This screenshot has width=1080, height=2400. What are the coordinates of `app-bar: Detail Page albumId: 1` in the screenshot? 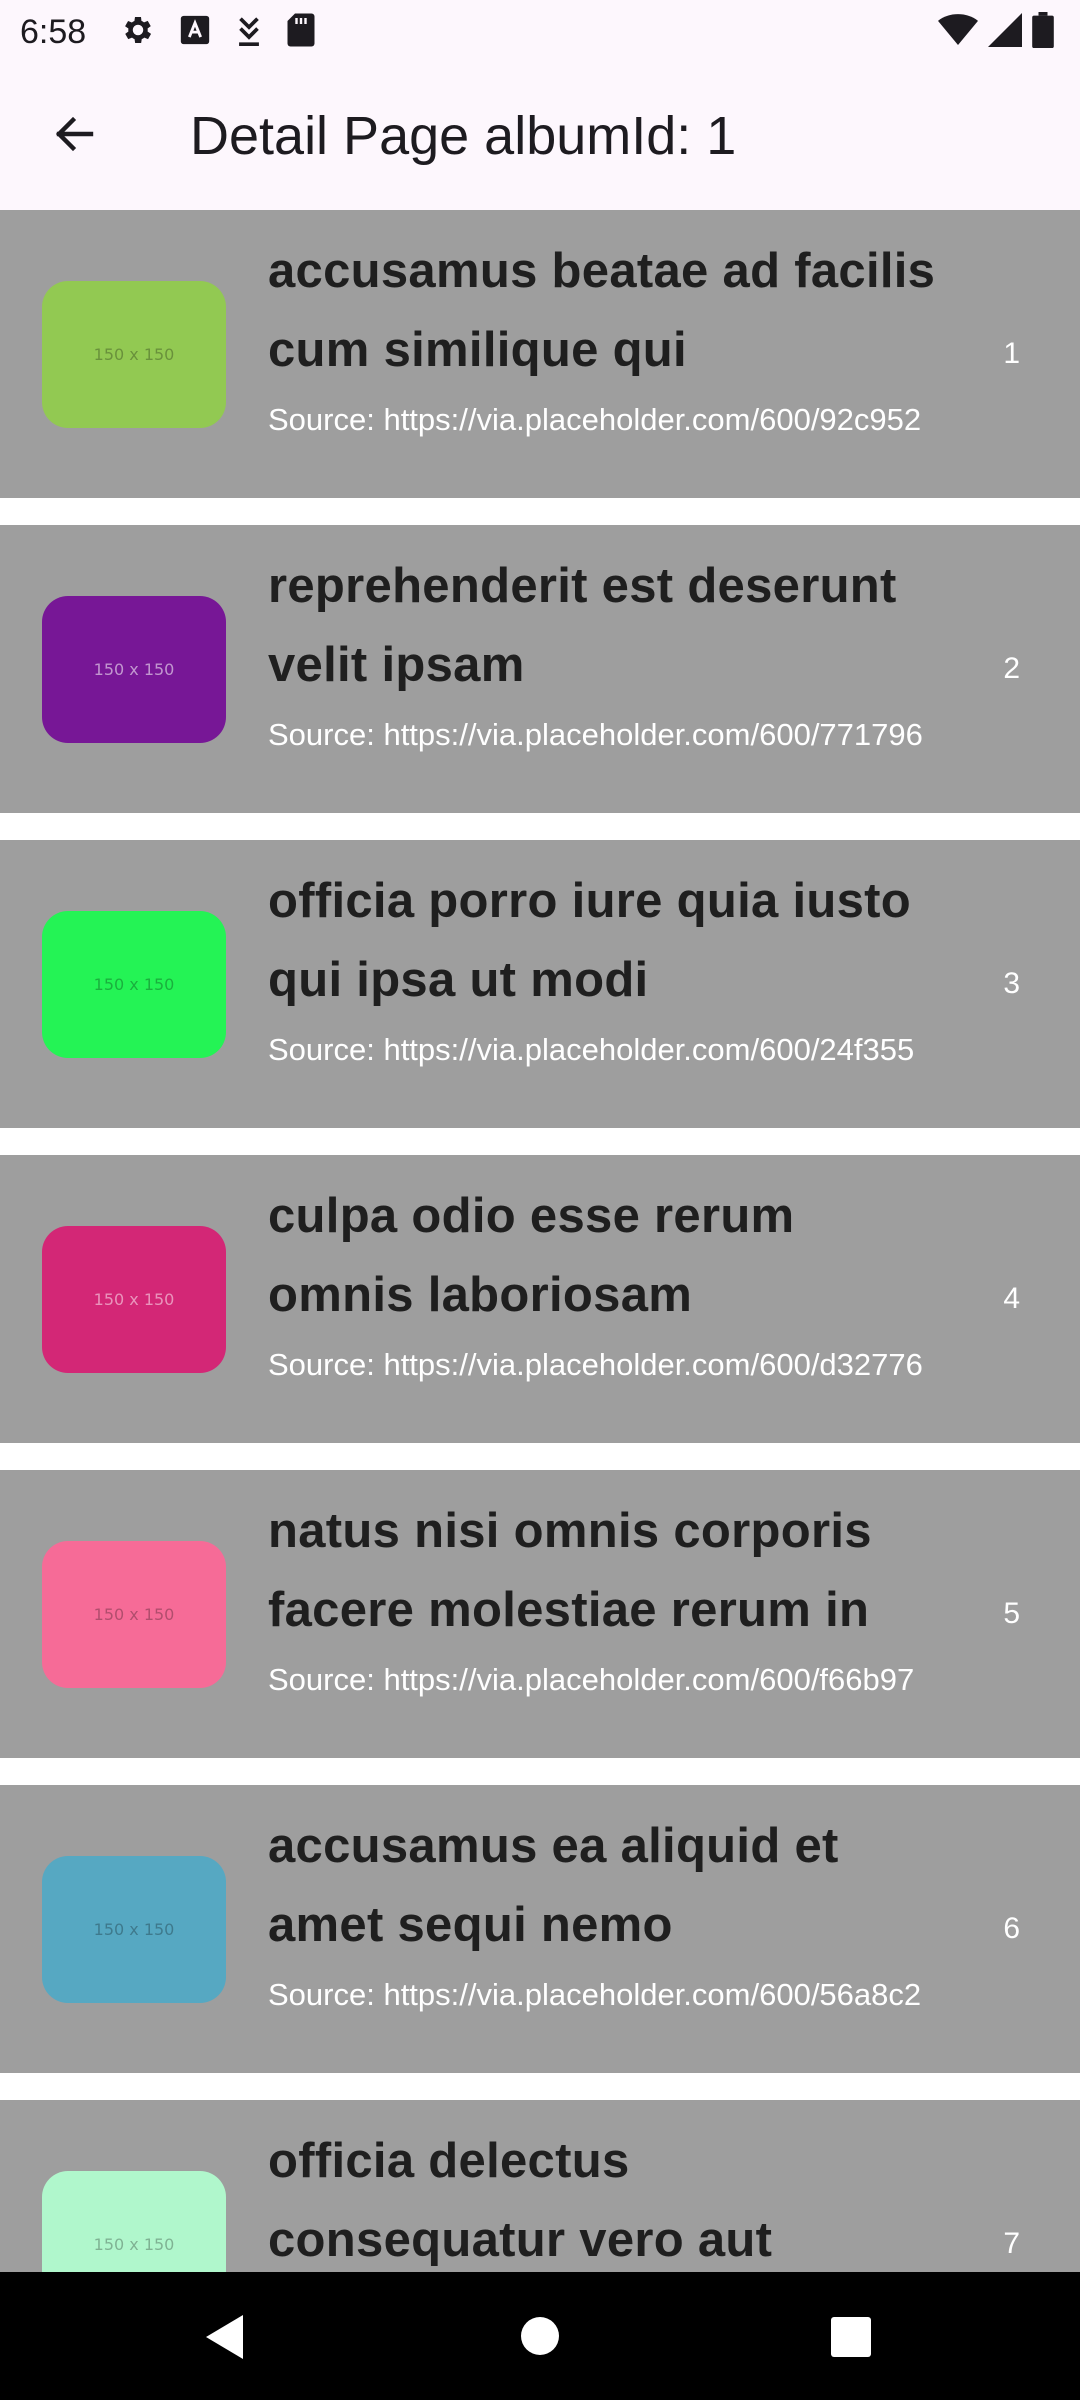 It's located at (540, 136).